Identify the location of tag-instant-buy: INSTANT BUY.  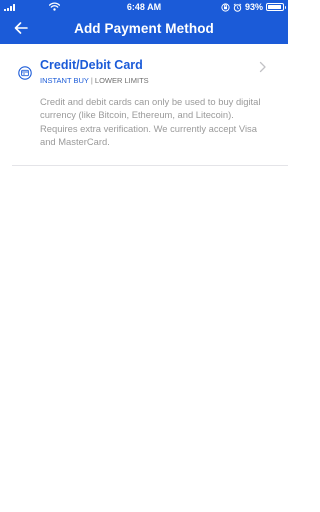
(64, 80).